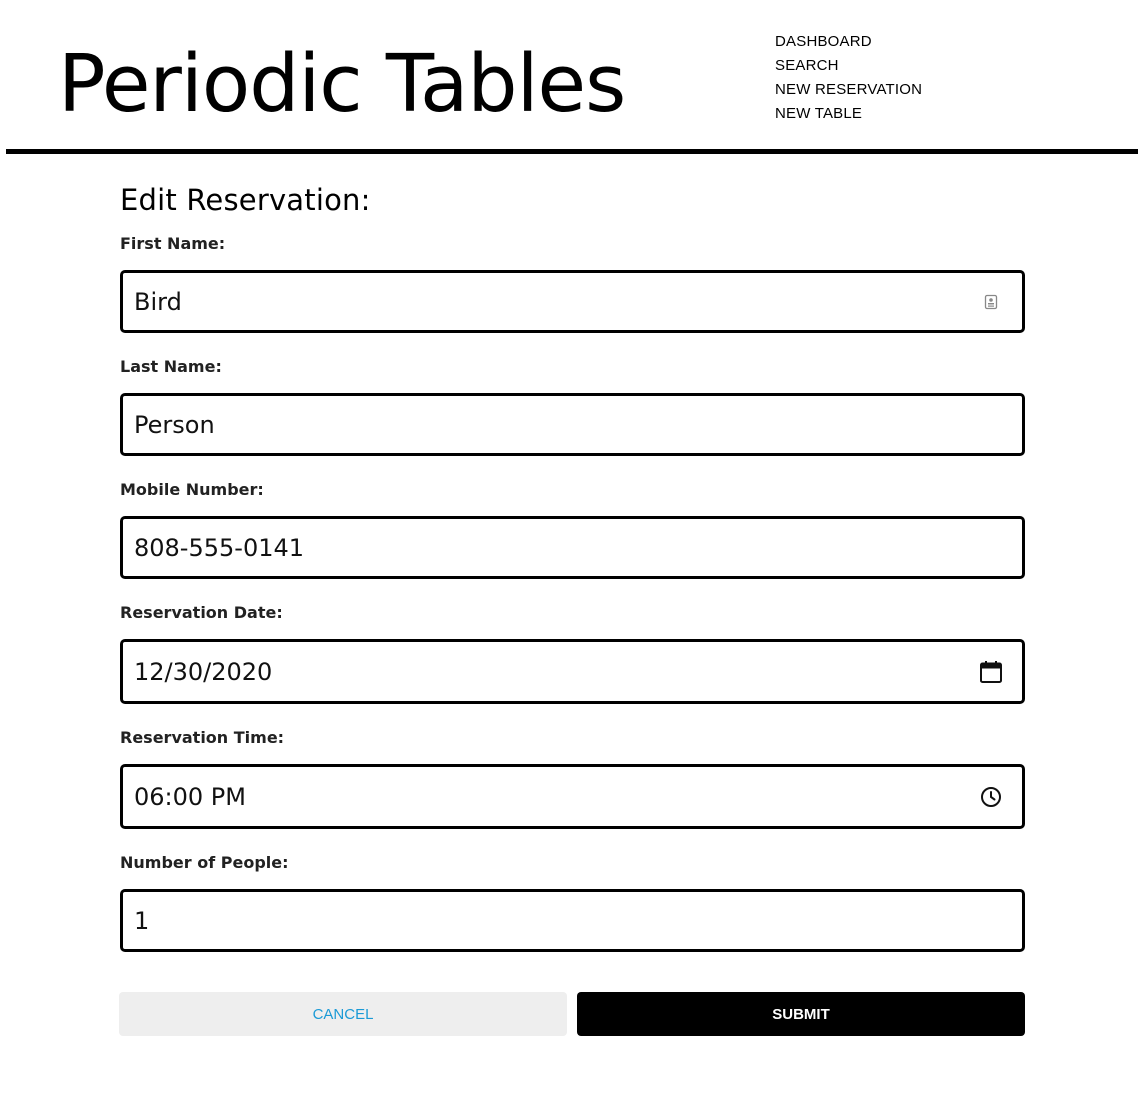 This screenshot has width=1143, height=1106. I want to click on submit-button: SUBMIT, so click(801, 1014).